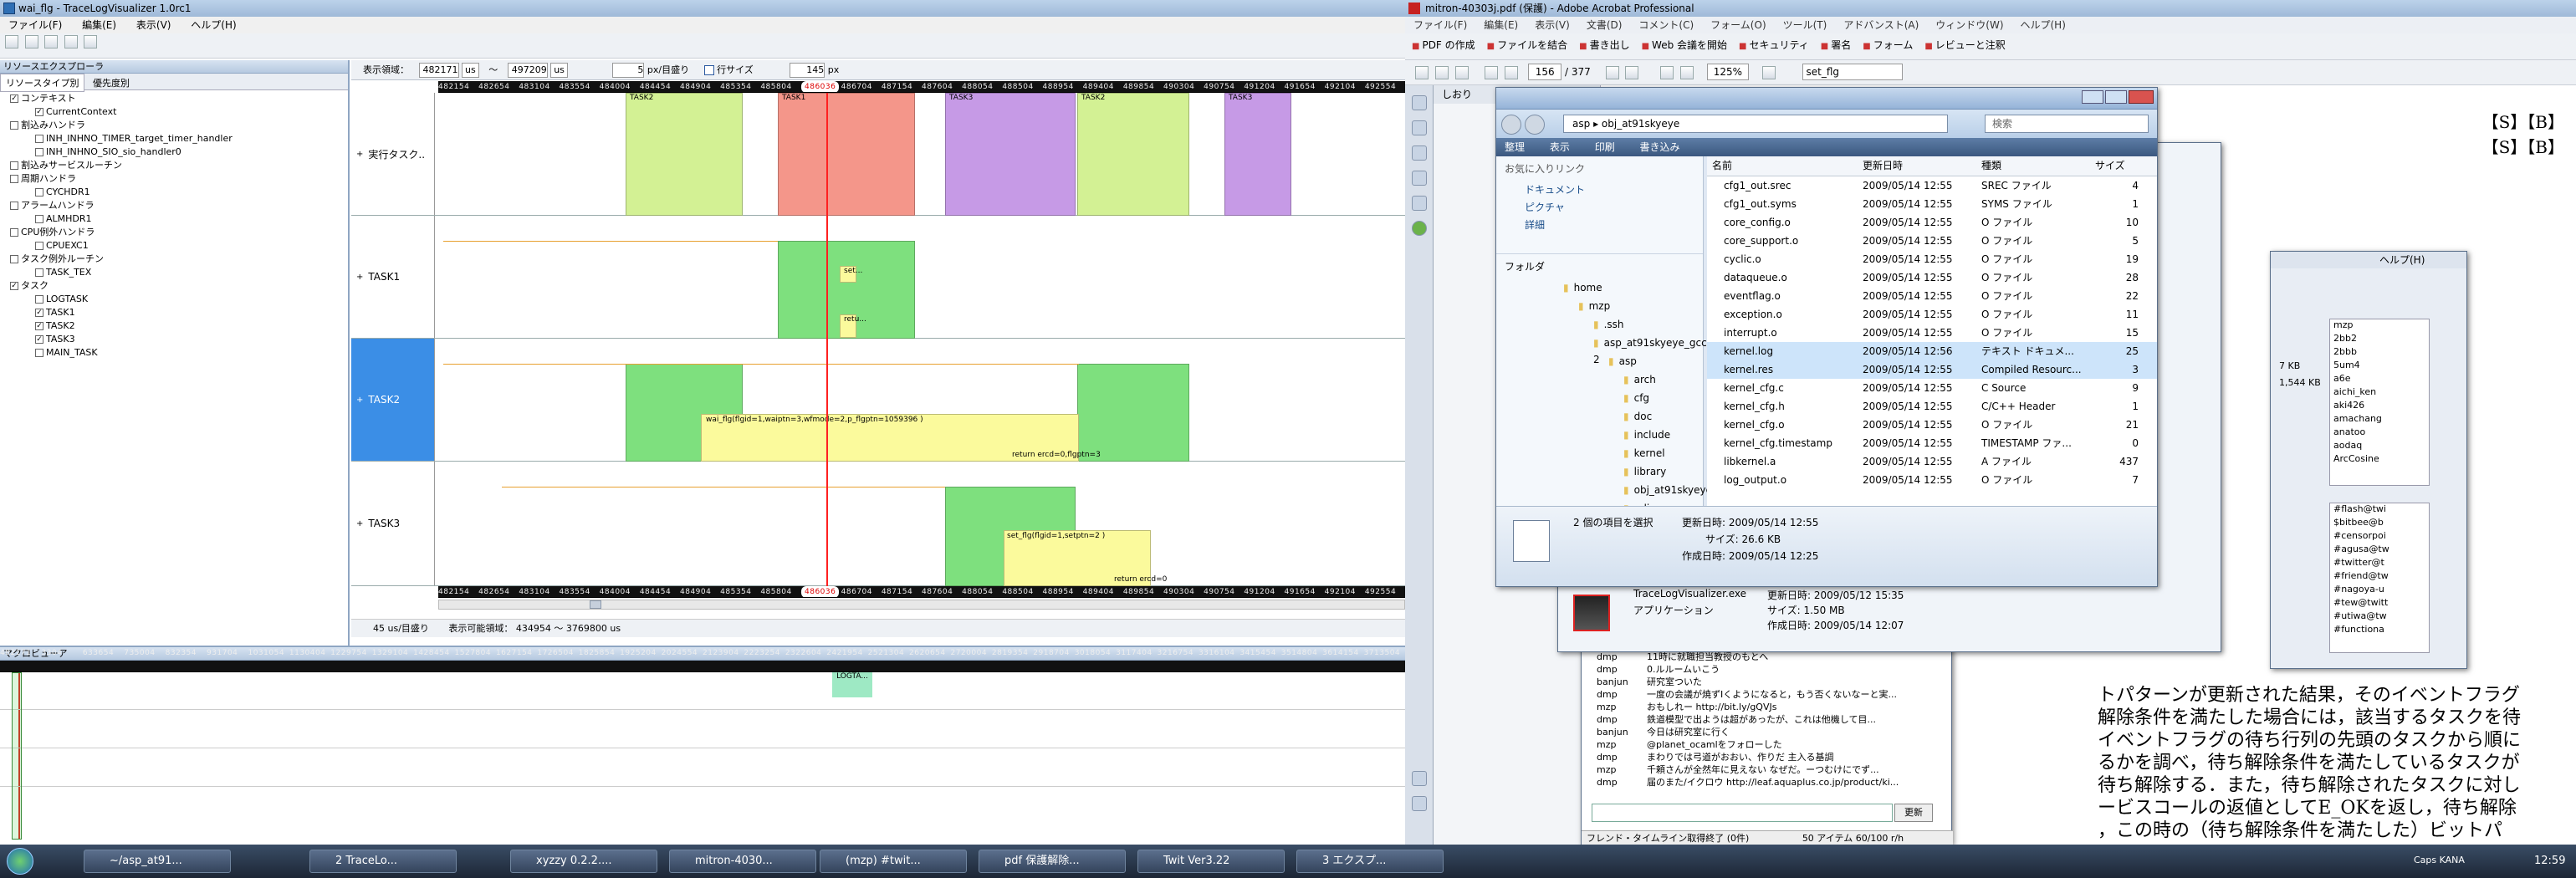  What do you see at coordinates (1419, 778) in the screenshot?
I see `attachment-icon` at bounding box center [1419, 778].